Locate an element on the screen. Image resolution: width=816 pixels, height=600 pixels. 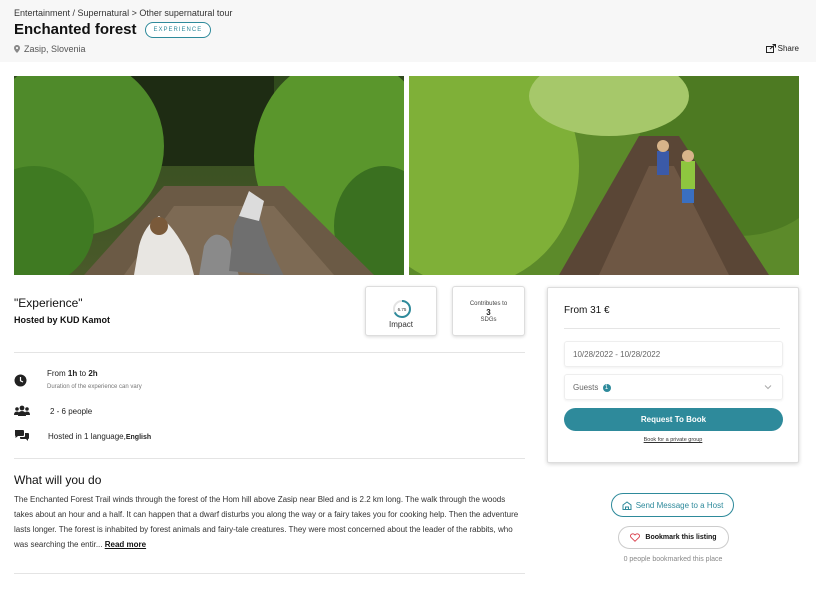
chevron-down-icon is located at coordinates (768, 387).